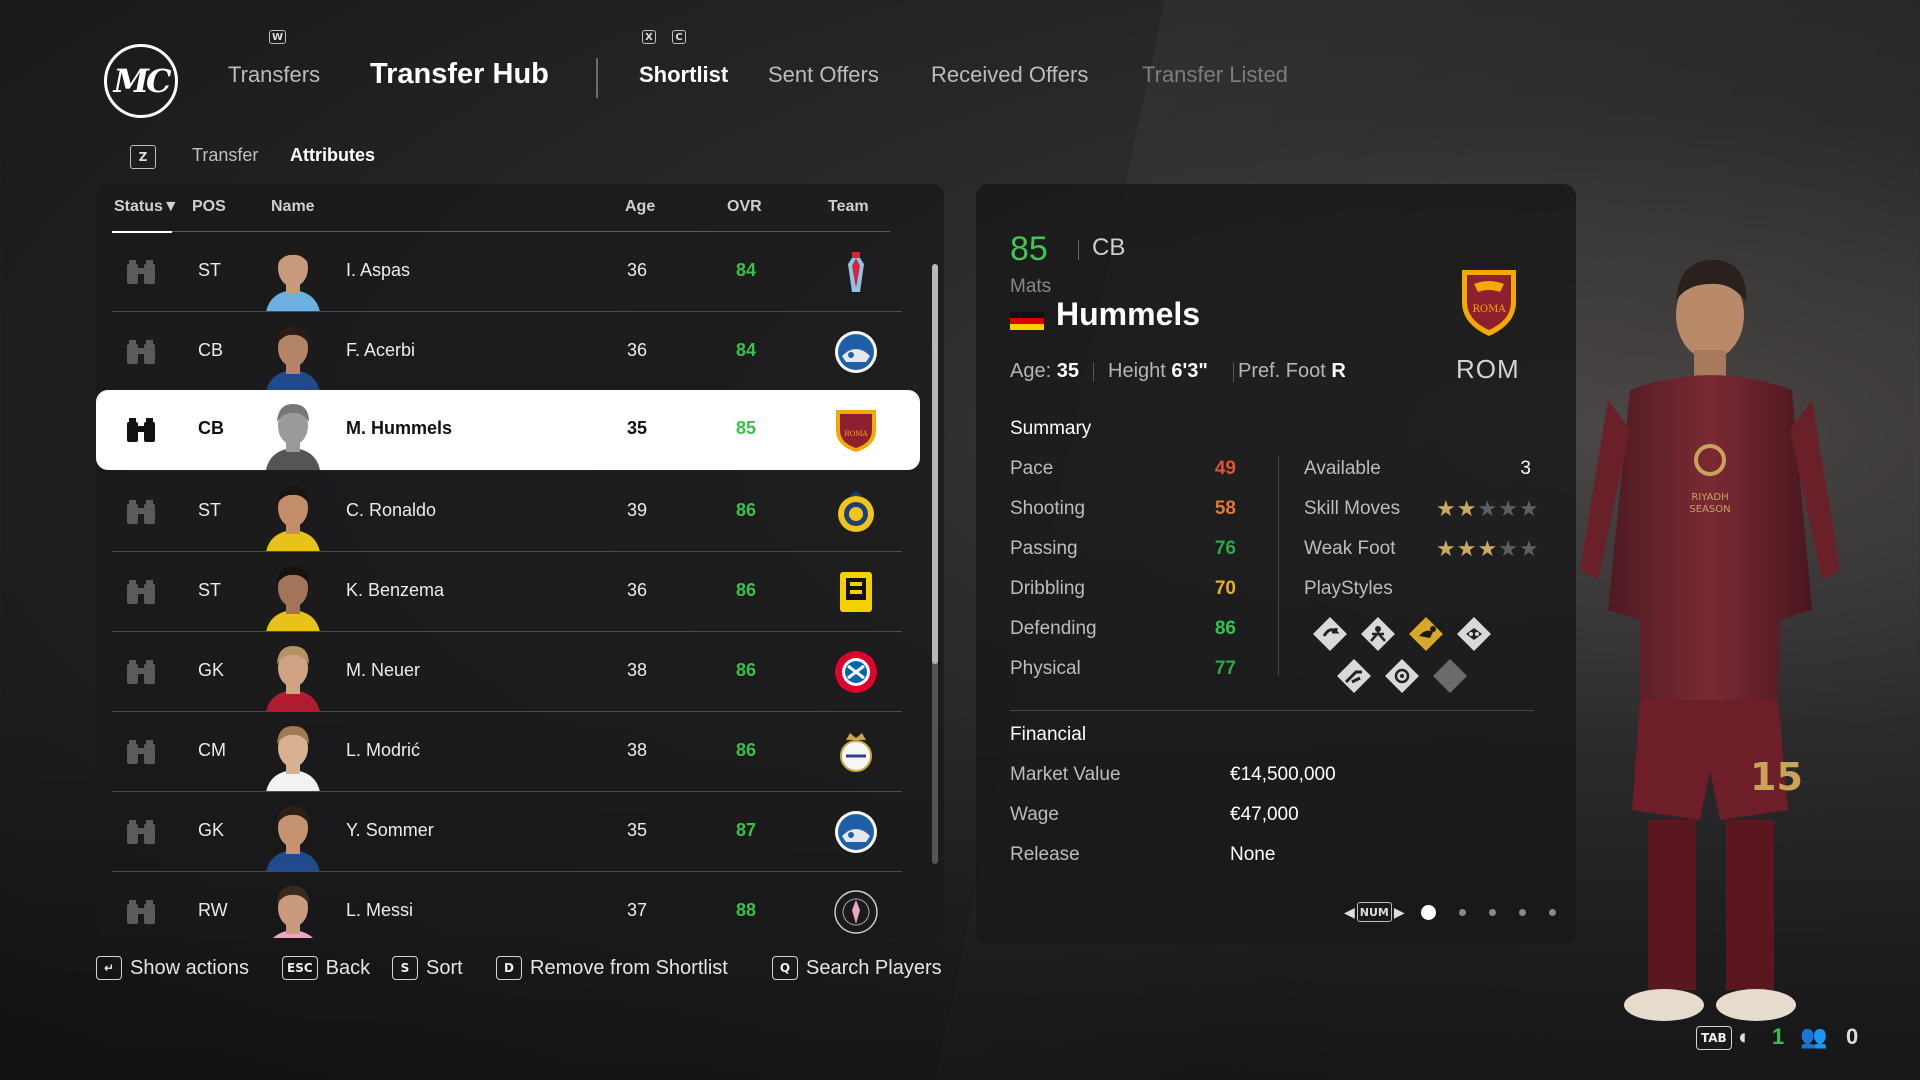 This screenshot has width=1920, height=1080. What do you see at coordinates (209, 207) in the screenshot?
I see `col-pos: POS` at bounding box center [209, 207].